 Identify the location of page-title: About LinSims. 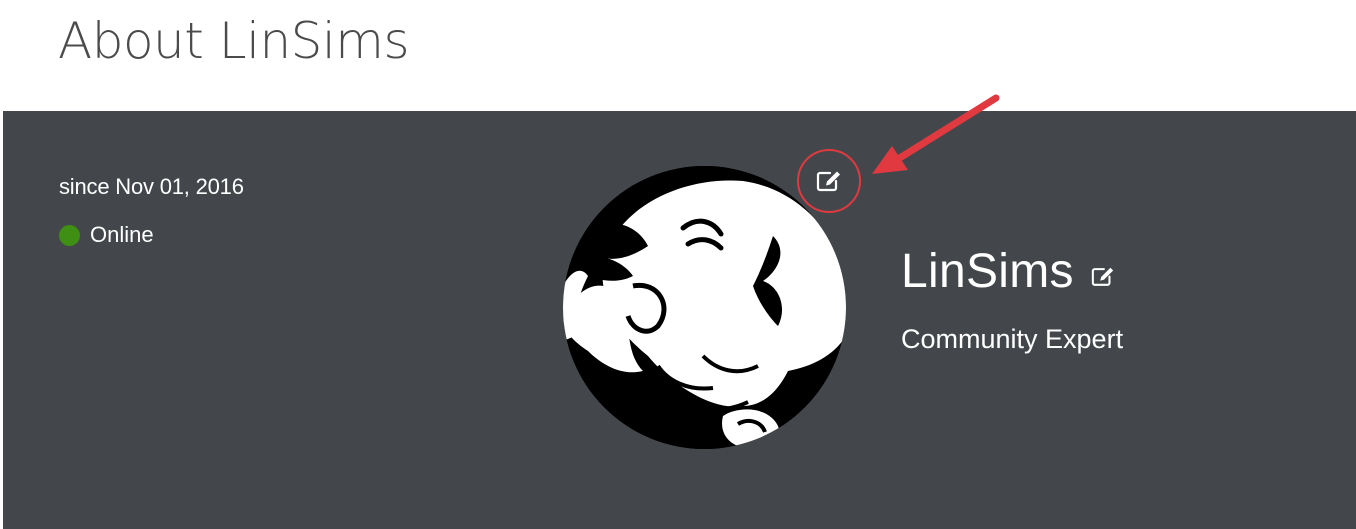
(234, 41).